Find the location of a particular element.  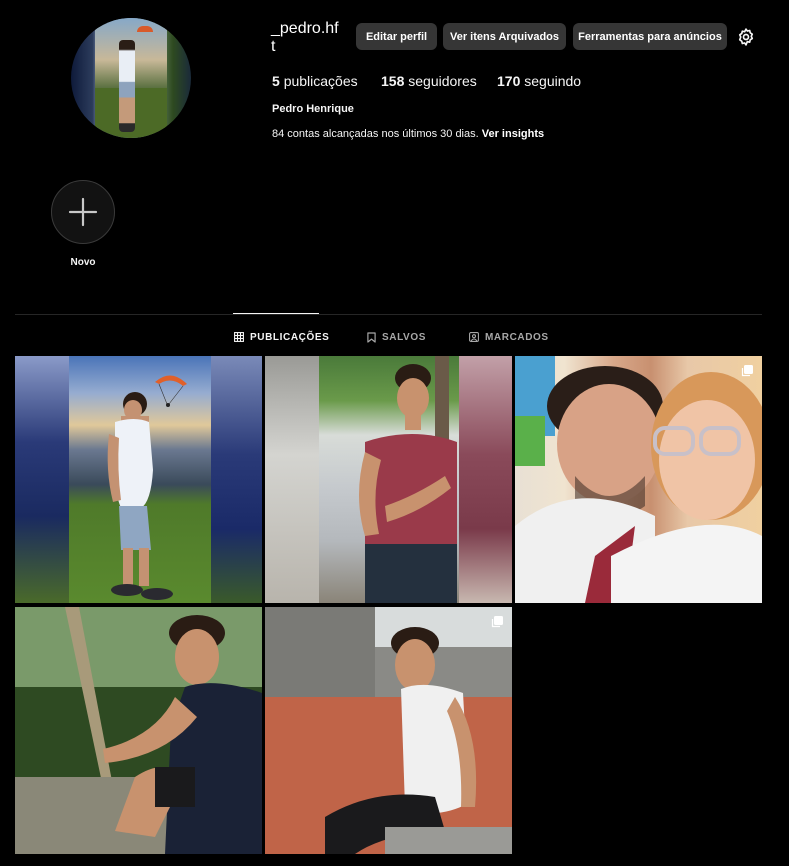

posts-stat: 5 publicações is located at coordinates (315, 81).